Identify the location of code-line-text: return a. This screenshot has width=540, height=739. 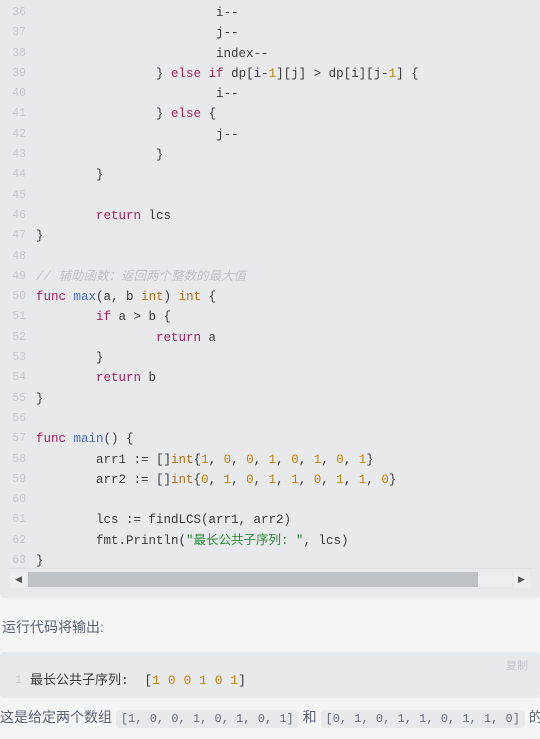
(126, 338).